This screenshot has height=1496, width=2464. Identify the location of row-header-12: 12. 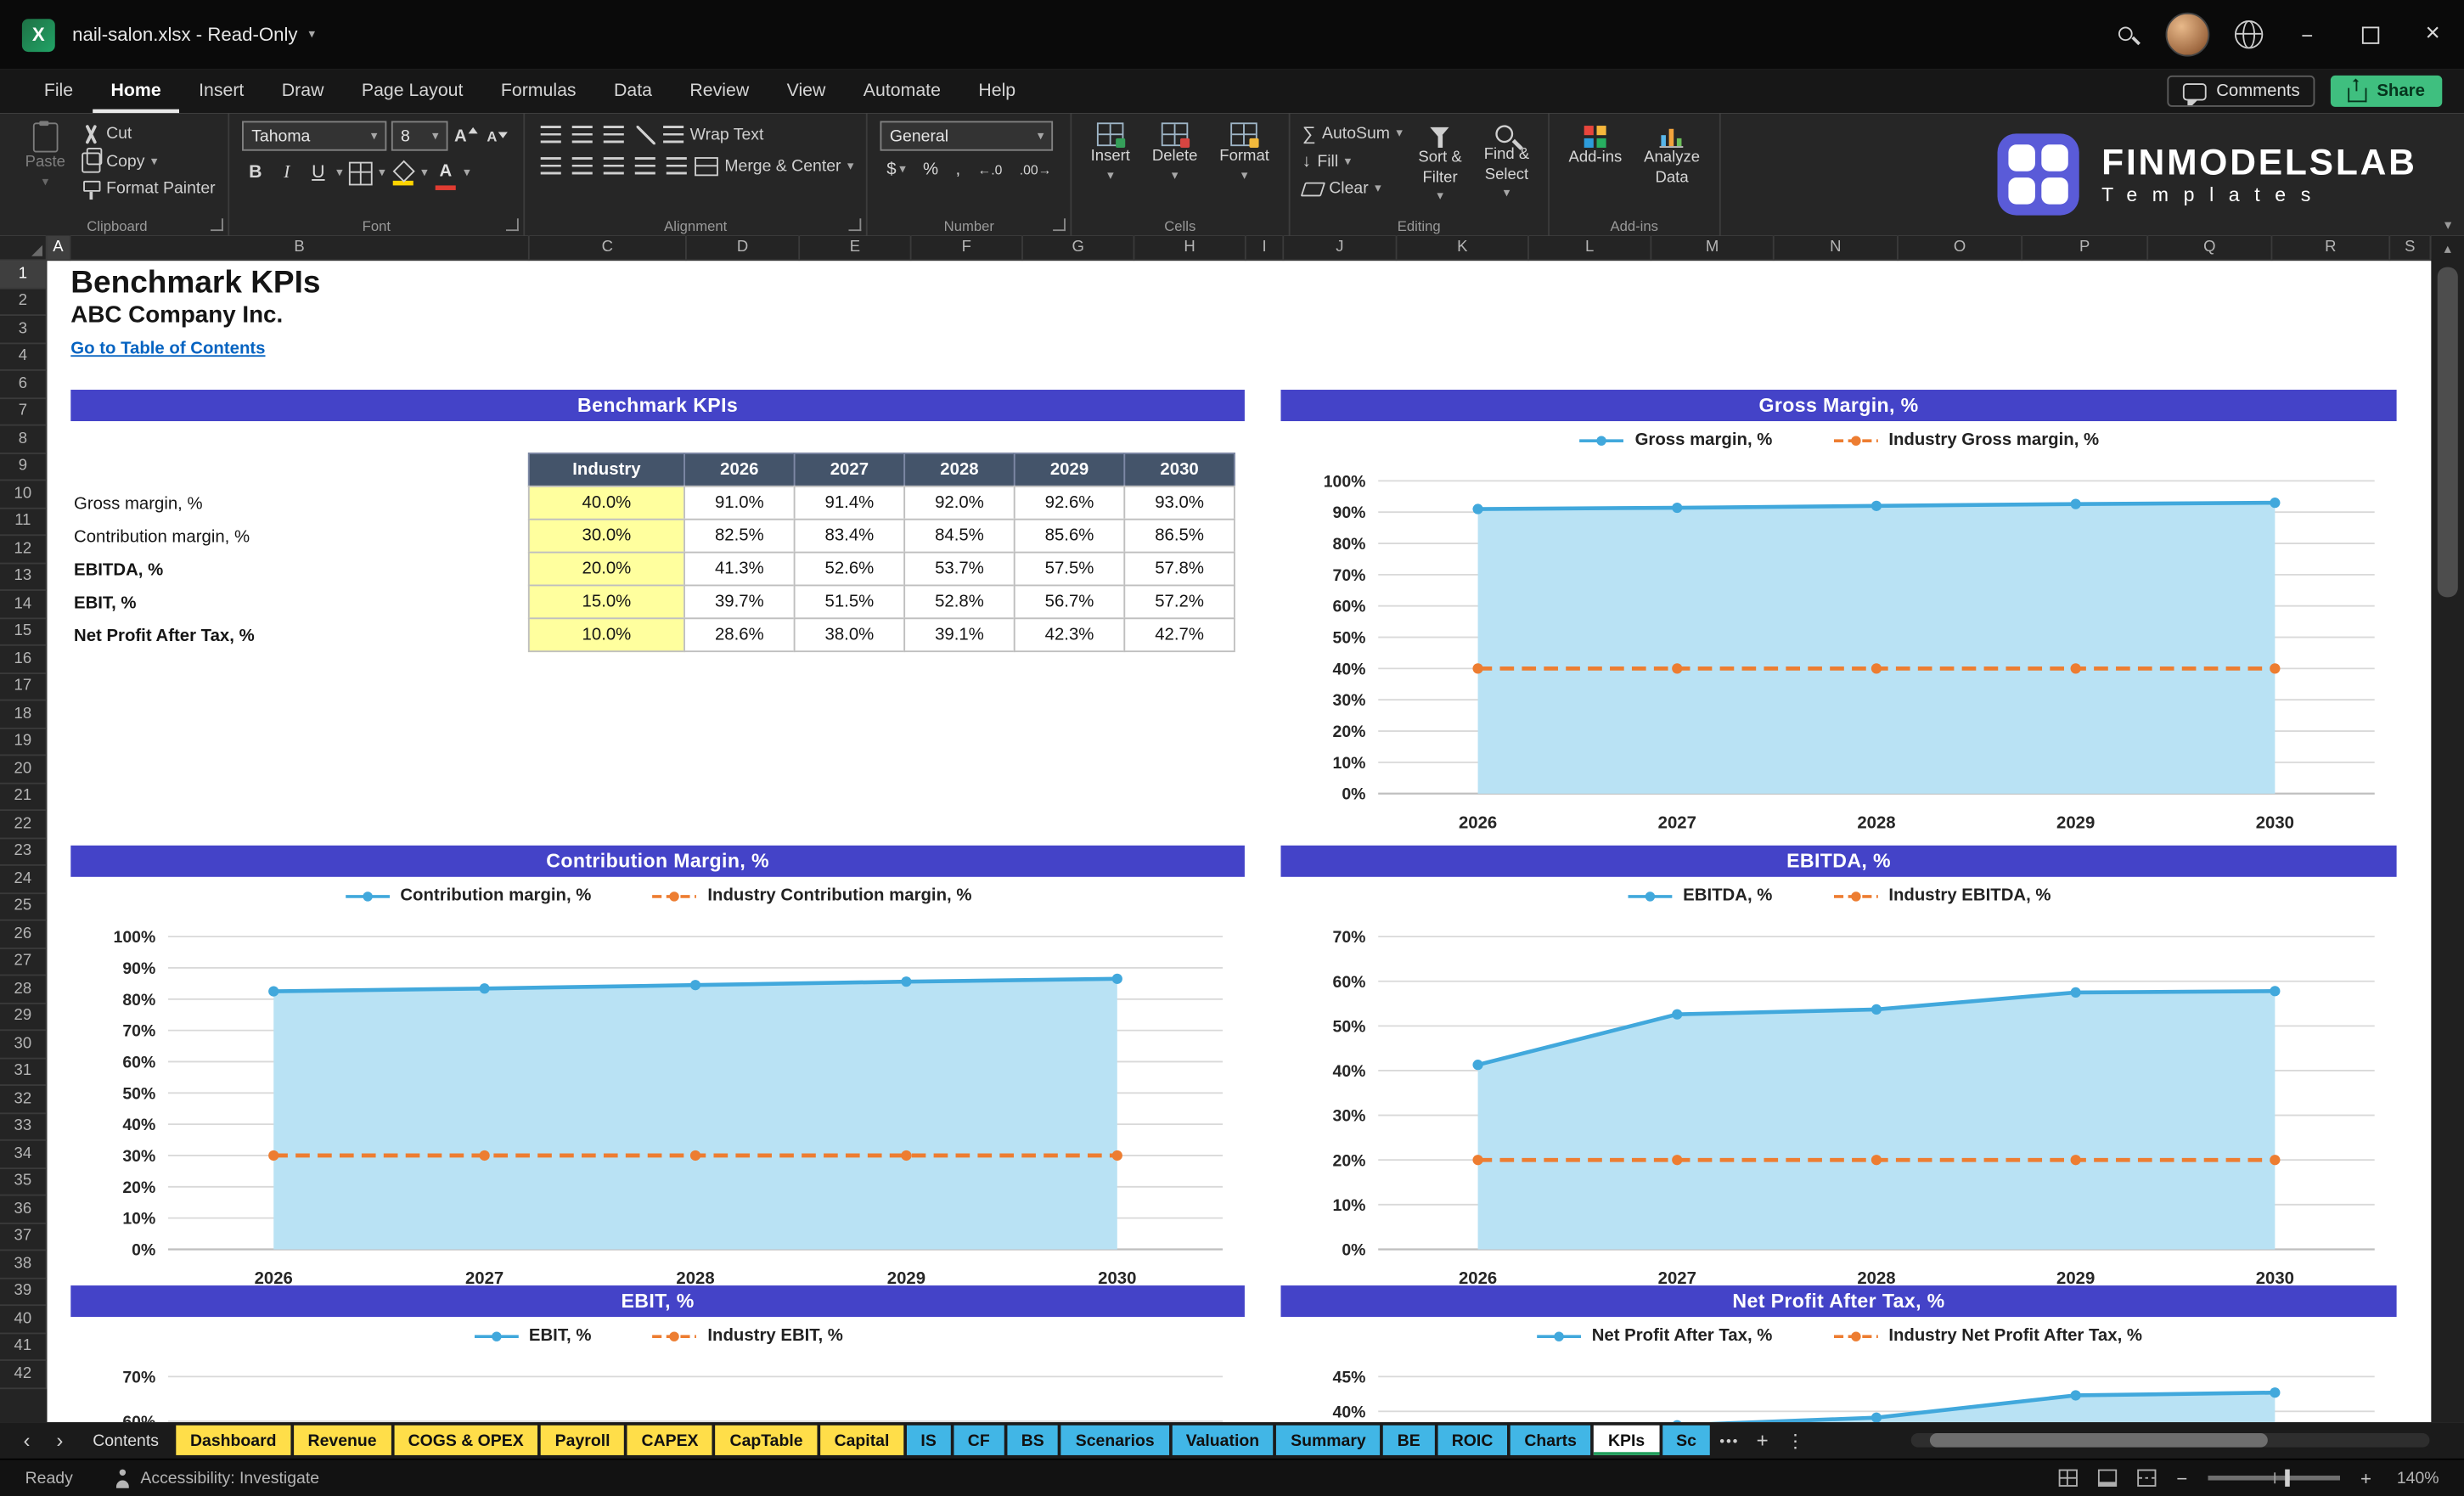
(24, 550).